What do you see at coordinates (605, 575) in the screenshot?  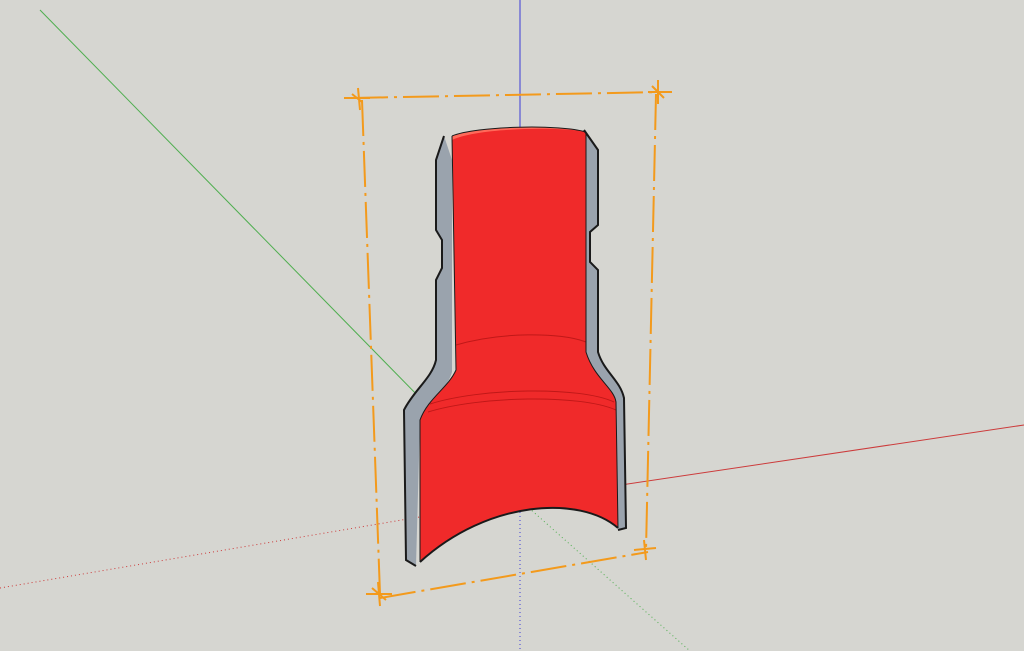 I see `green-axis-dotted` at bounding box center [605, 575].